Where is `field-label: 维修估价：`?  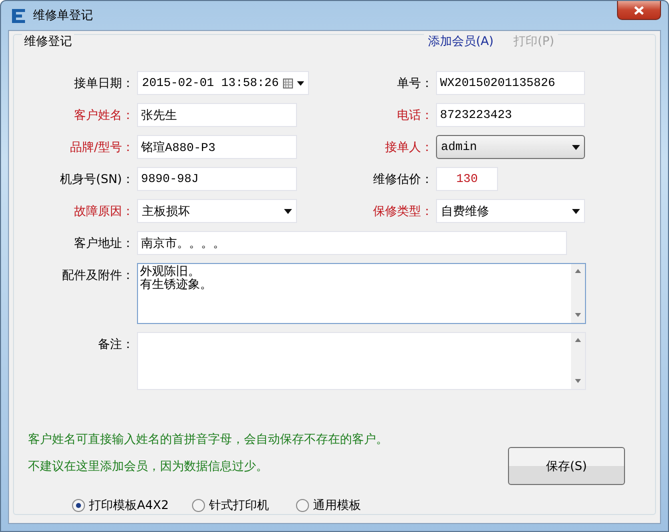
field-label: 维修估价： is located at coordinates (403, 179).